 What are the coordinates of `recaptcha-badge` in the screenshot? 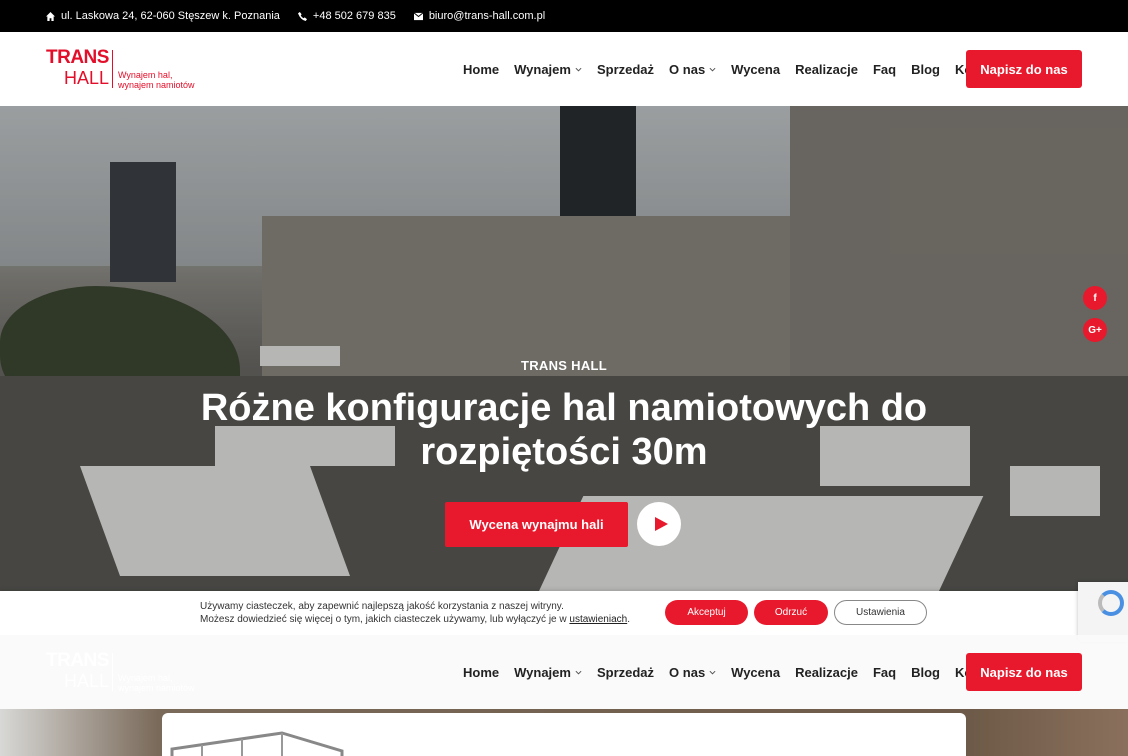 It's located at (1103, 612).